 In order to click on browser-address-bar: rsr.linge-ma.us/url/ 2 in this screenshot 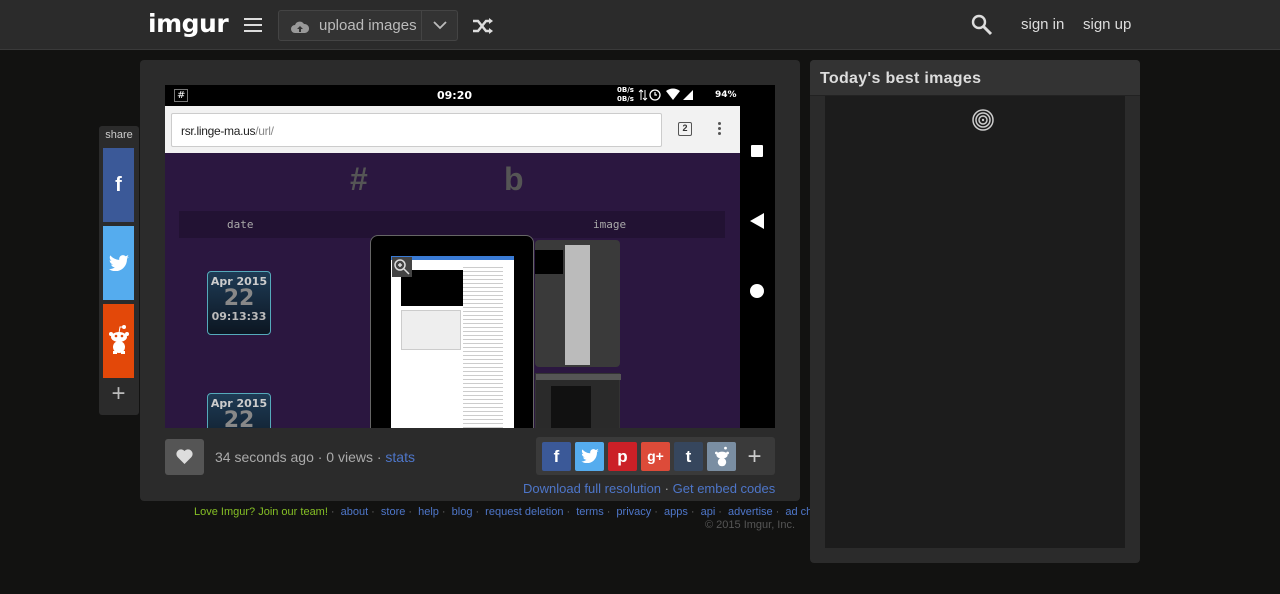, I will do `click(452, 129)`.